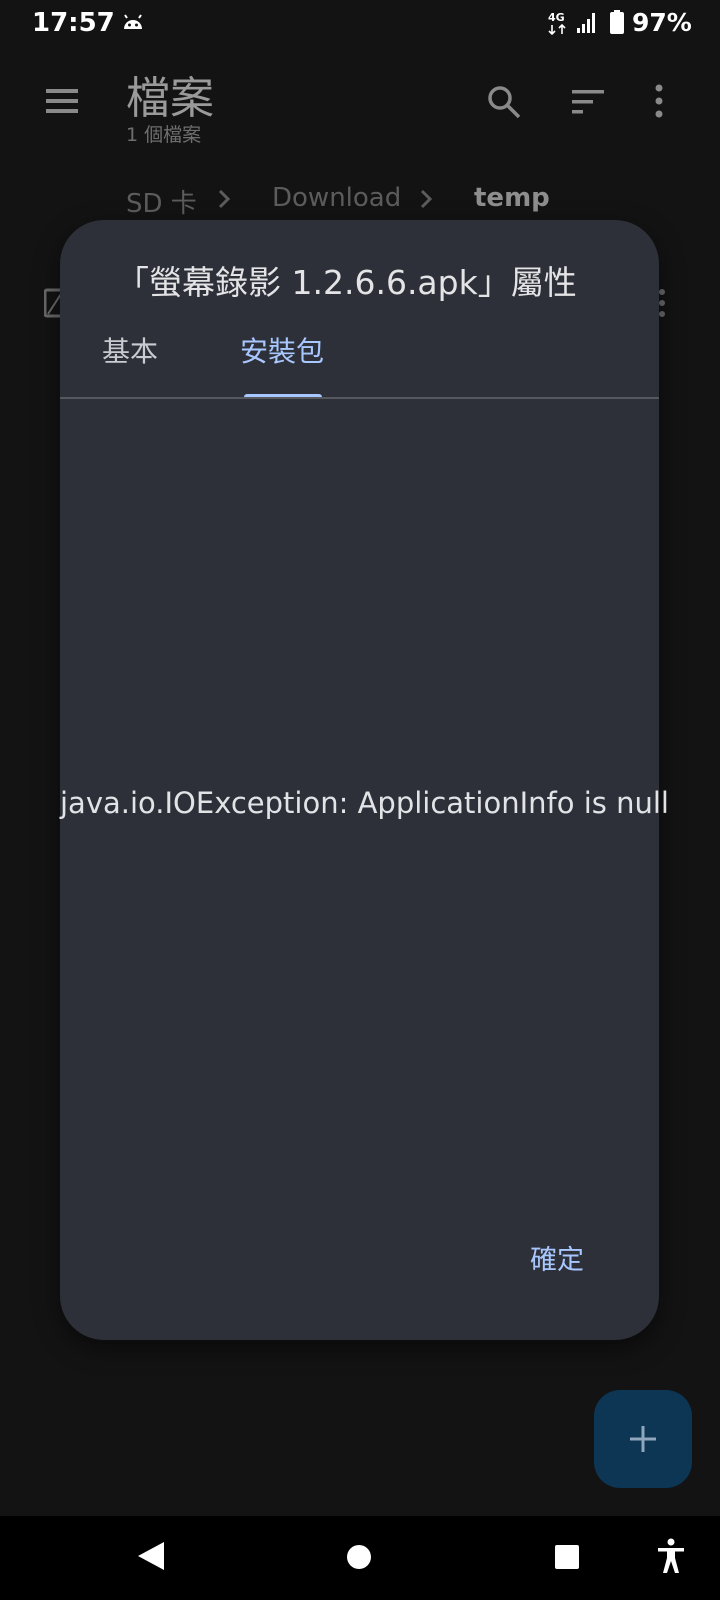 The image size is (720, 1600). Describe the element at coordinates (557, 1257) in the screenshot. I see `ok-button: 確定` at that location.